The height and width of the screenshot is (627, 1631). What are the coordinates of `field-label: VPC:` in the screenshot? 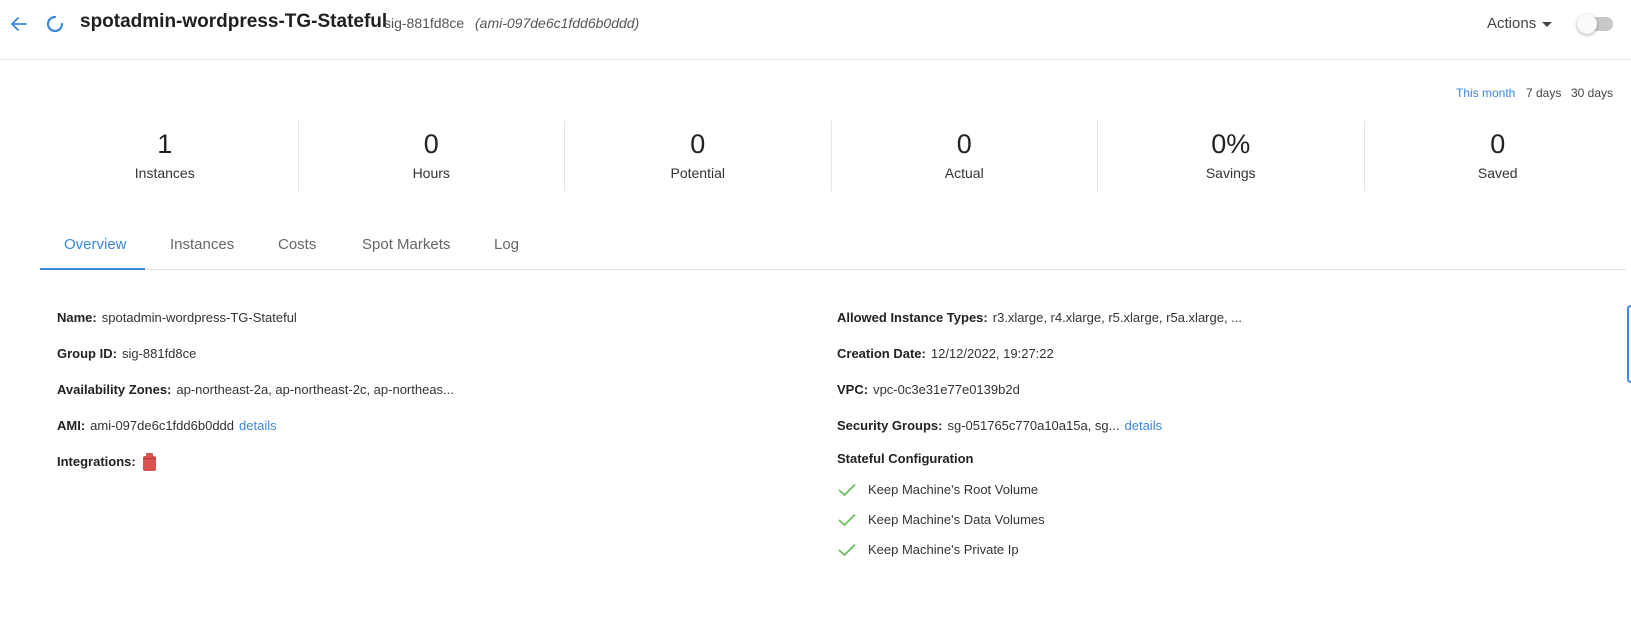 It's located at (853, 389).